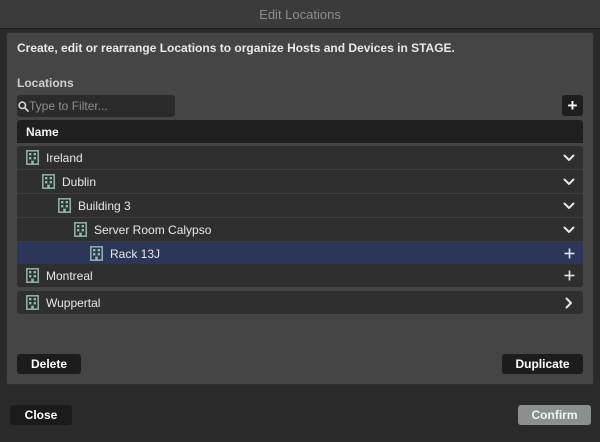 The image size is (600, 442). What do you see at coordinates (542, 364) in the screenshot?
I see `duplicate-button: Duplicate` at bounding box center [542, 364].